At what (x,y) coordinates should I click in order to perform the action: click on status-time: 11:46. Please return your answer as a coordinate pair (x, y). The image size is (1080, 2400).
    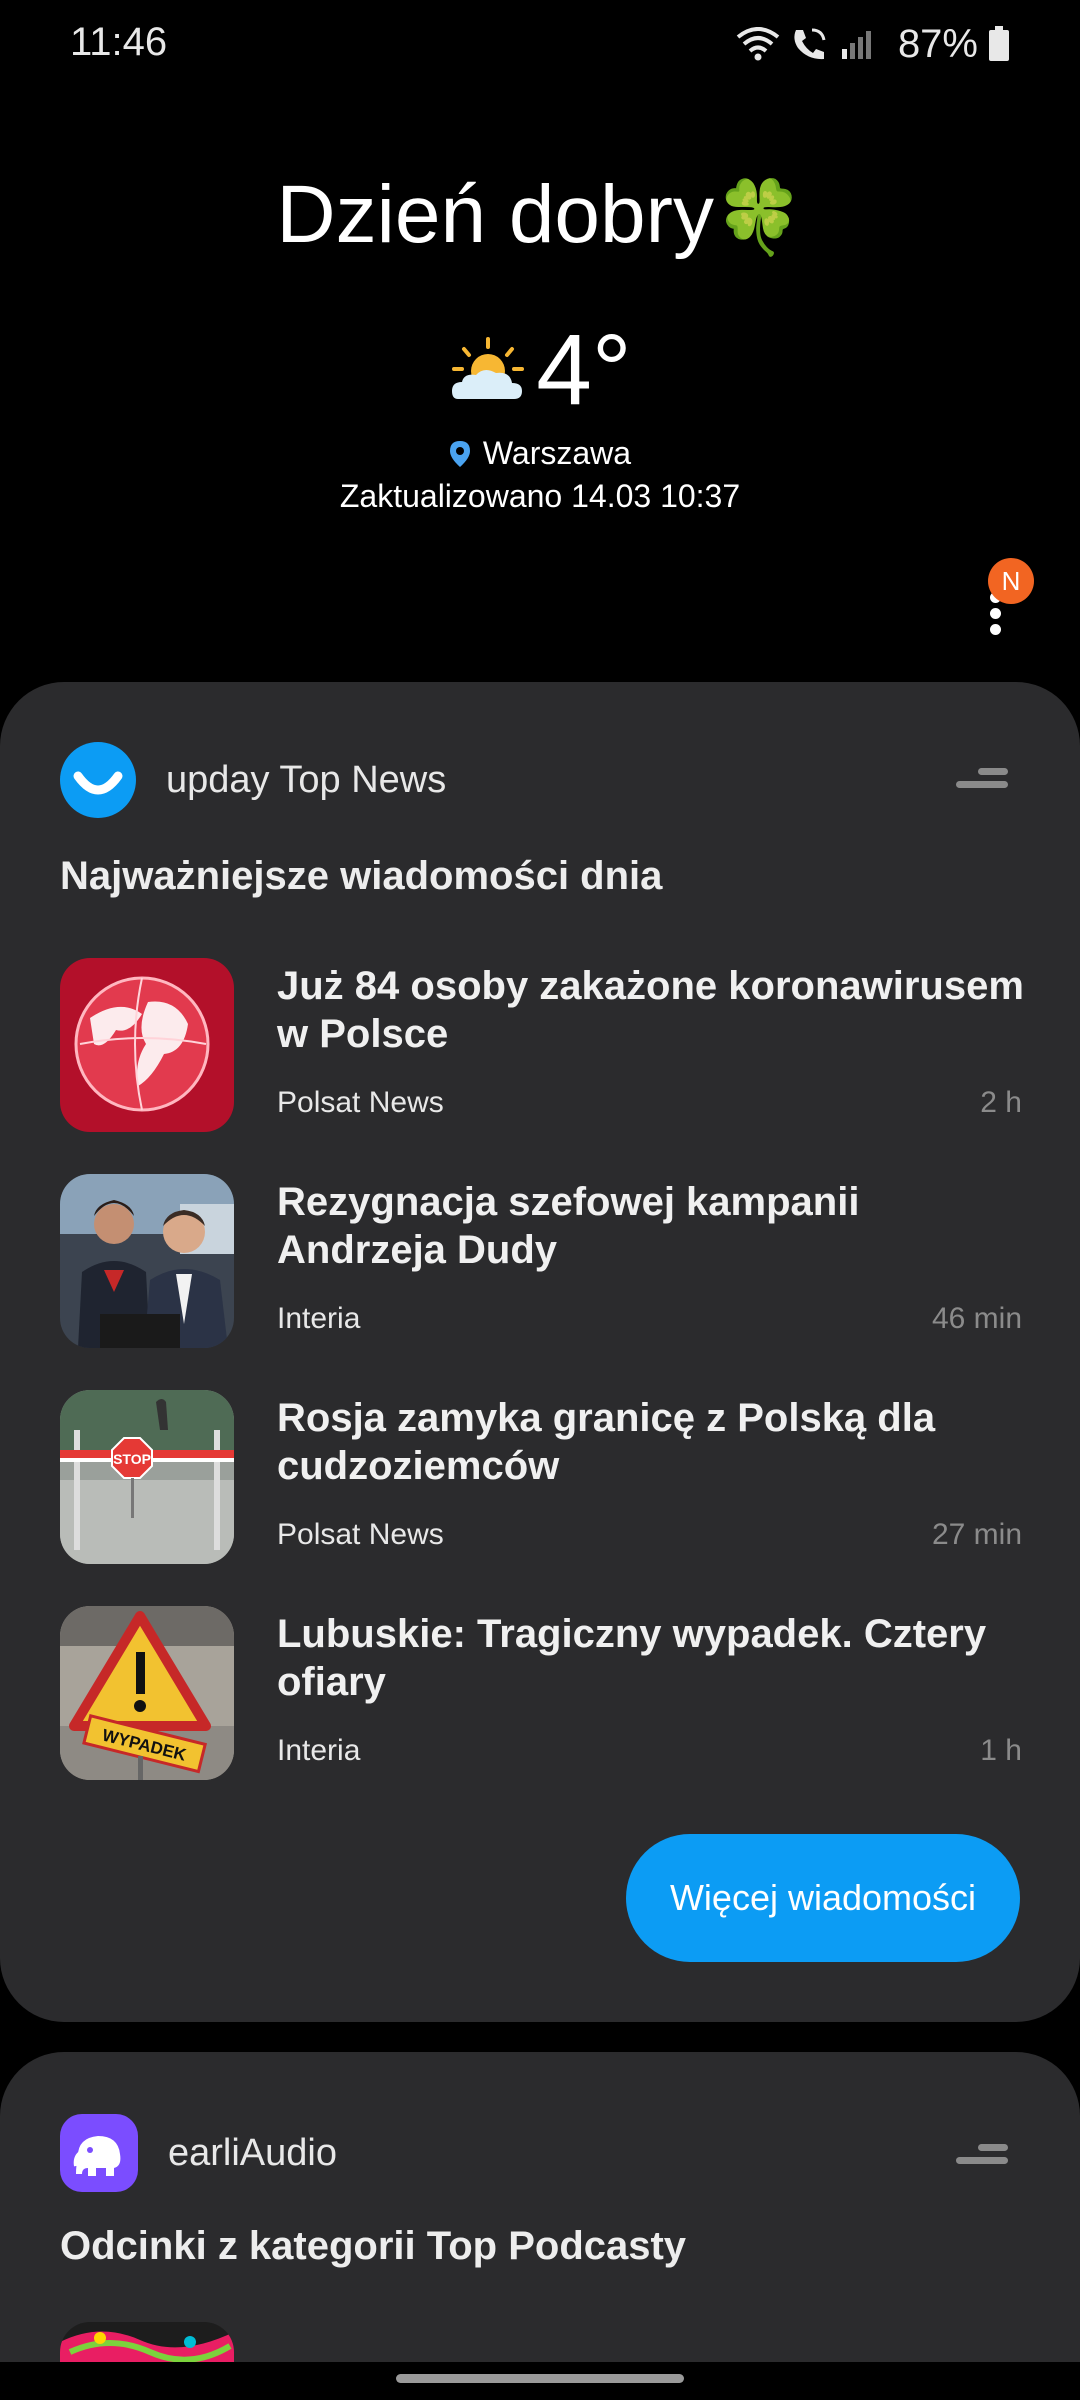
    Looking at the image, I should click on (119, 42).